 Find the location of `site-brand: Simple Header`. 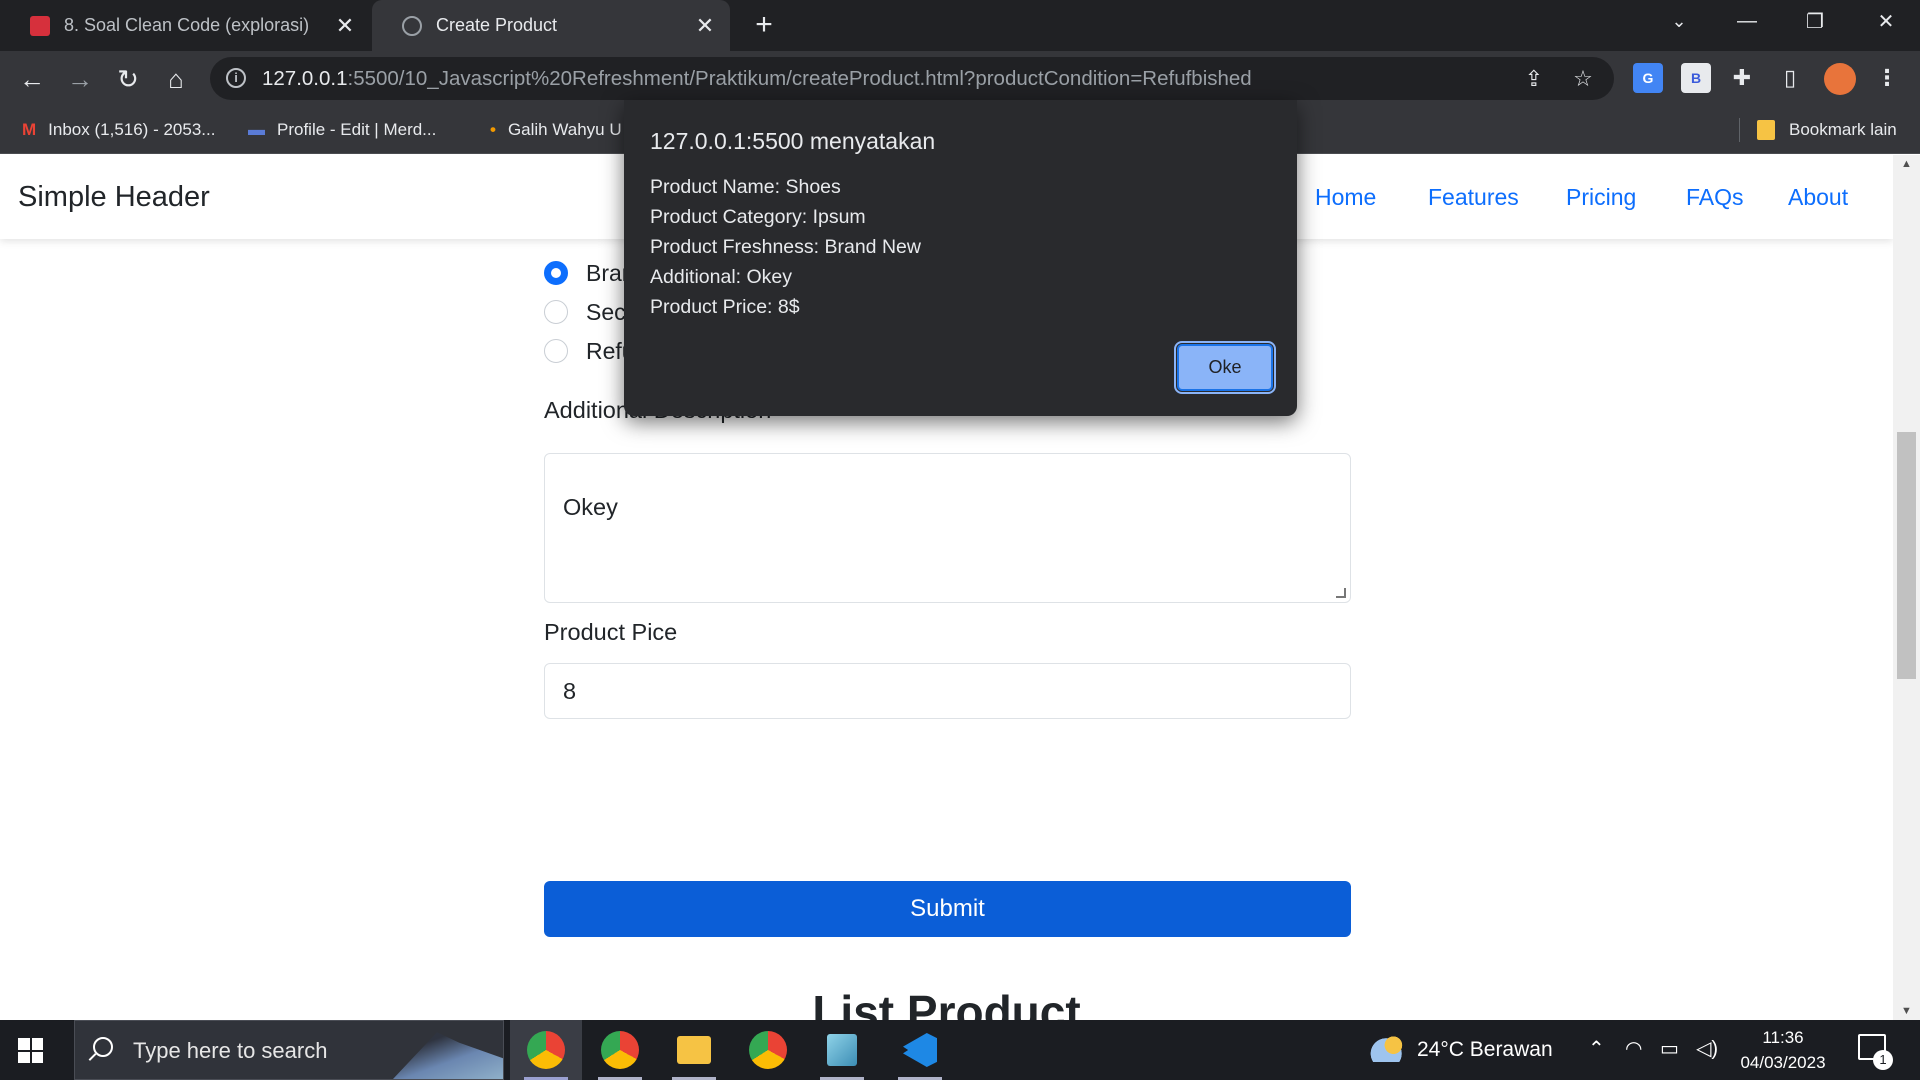

site-brand: Simple Header is located at coordinates (114, 197).